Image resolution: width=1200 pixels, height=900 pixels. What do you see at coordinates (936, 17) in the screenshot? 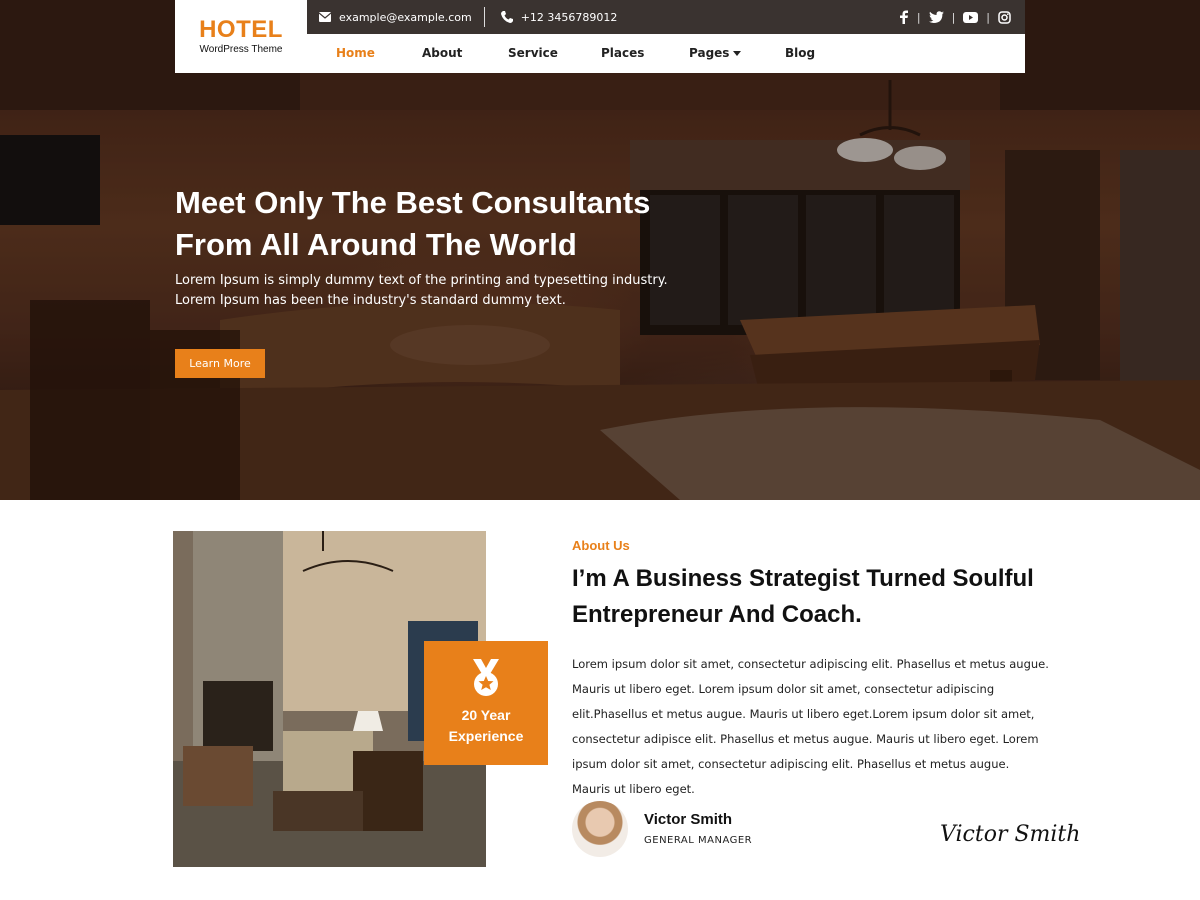
I see `twitter-icon` at bounding box center [936, 17].